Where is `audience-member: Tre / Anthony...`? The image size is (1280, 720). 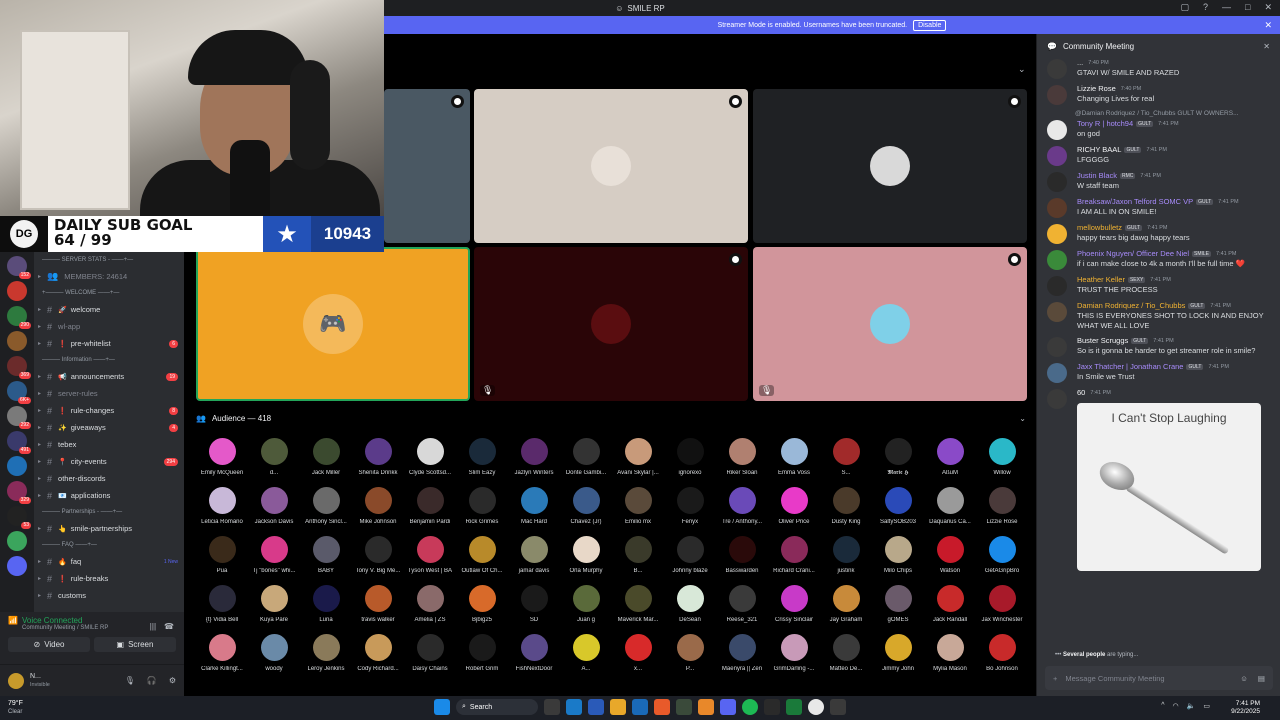
audience-member: Tre / Anthony... is located at coordinates (742, 511).